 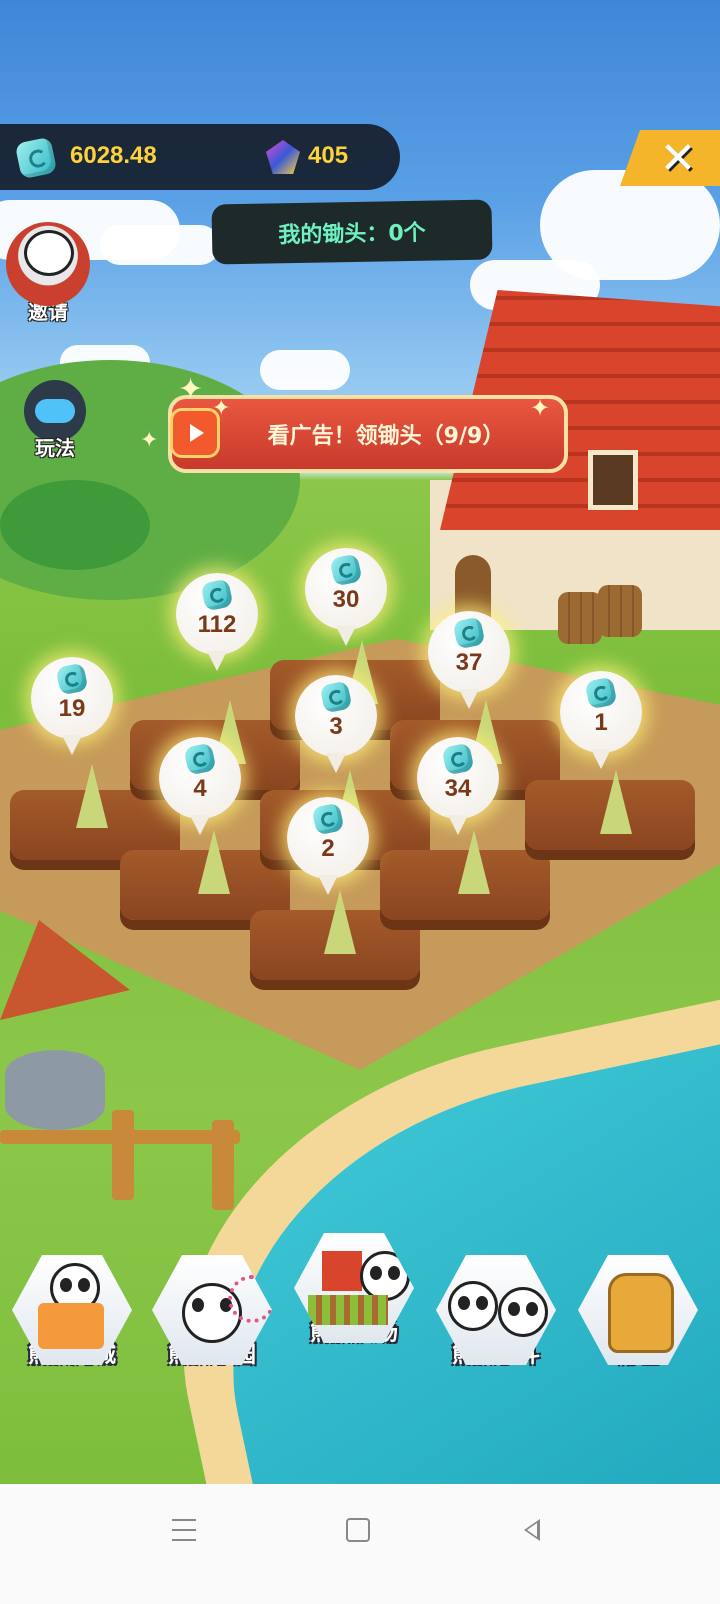 I want to click on bottom-nav: 熊猫商城 熊猫乐园 熊猫农场 熊猫争斗 背包, so click(x=360, y=1319).